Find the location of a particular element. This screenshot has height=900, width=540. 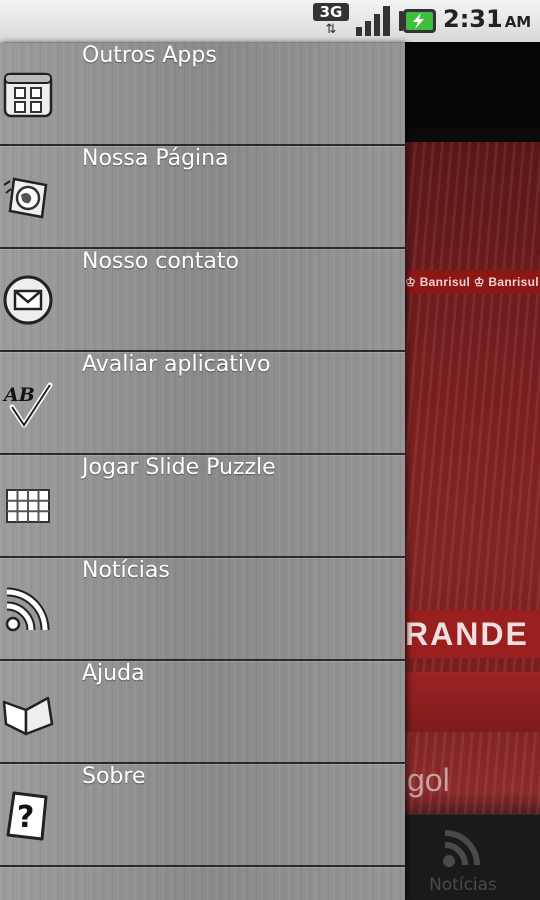

question-card-icon: ? is located at coordinates (28, 815).